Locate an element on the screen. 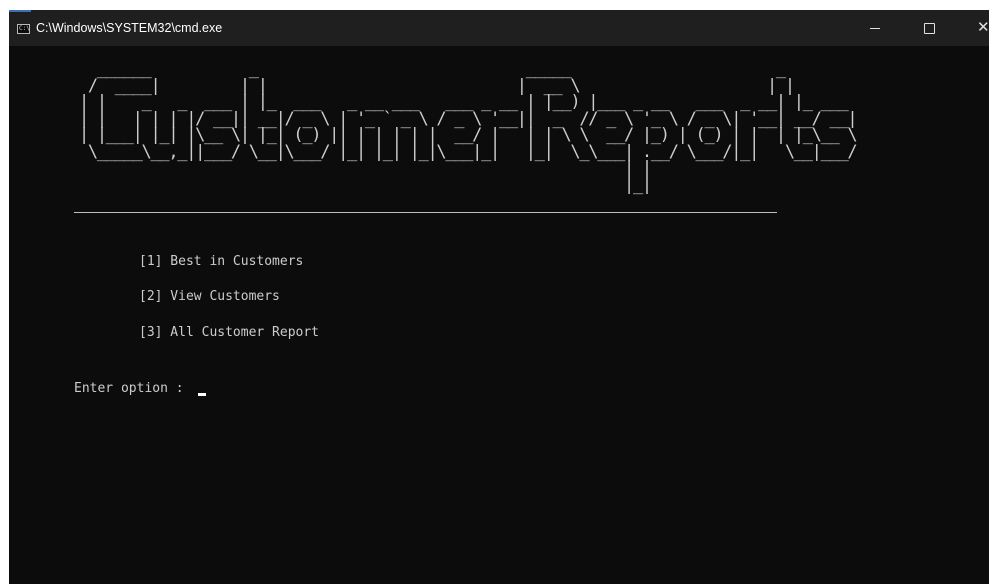 This screenshot has height=584, width=989. maximize-icon is located at coordinates (929, 28).